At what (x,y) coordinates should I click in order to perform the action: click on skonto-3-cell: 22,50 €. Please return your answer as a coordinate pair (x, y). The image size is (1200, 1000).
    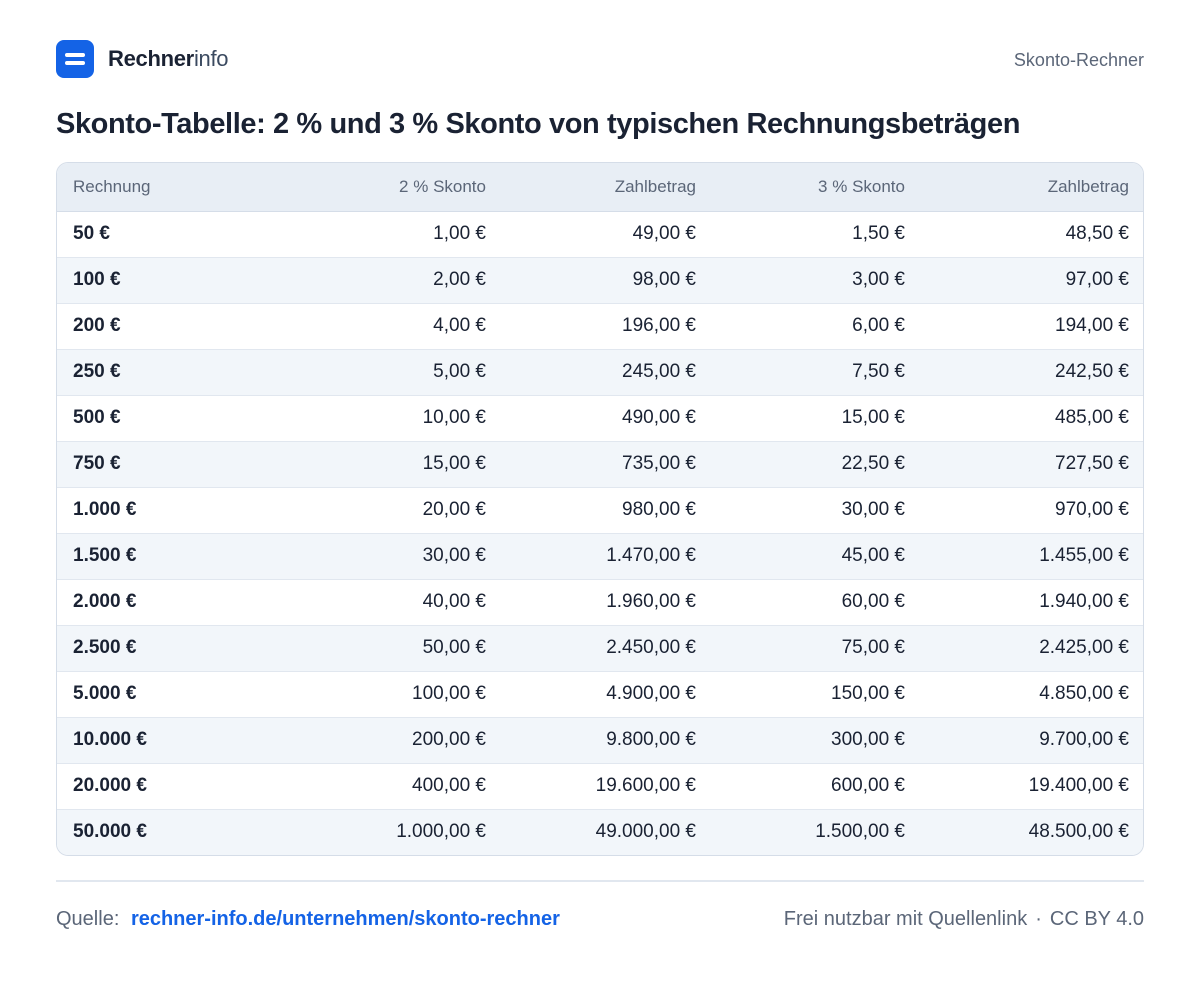
    Looking at the image, I should click on (816, 463).